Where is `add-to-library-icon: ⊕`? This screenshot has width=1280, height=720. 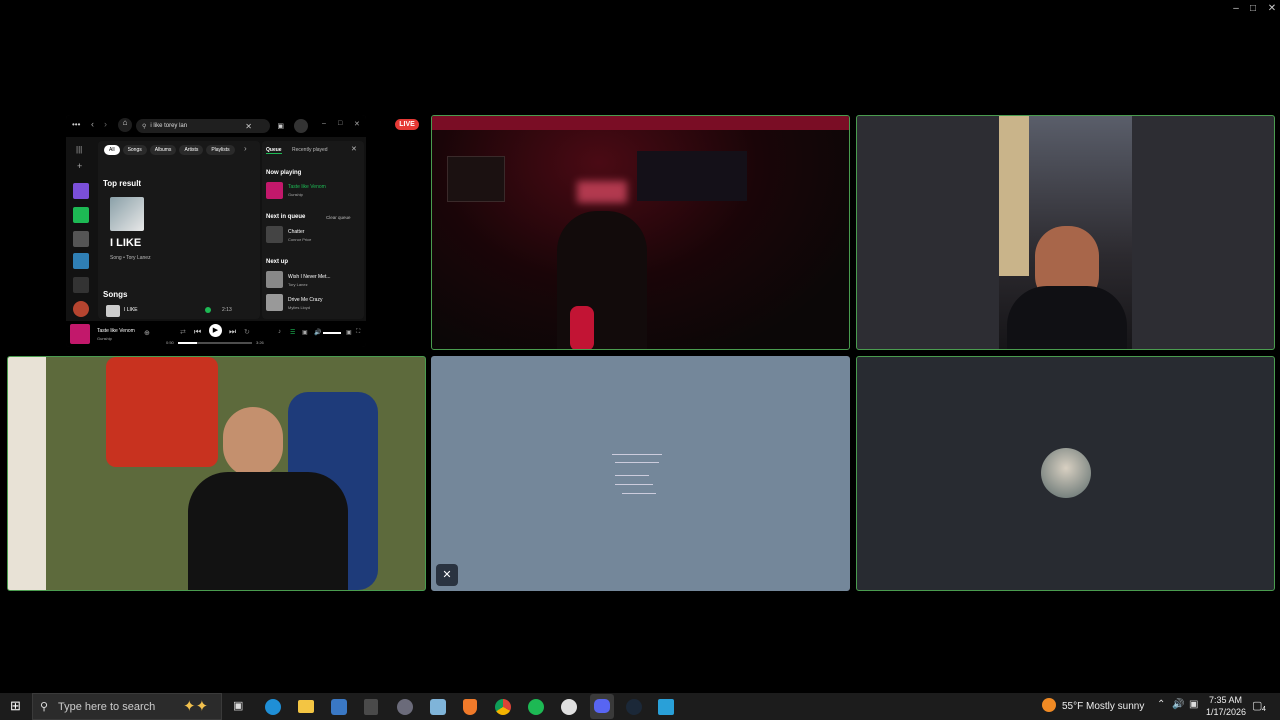
add-to-library-icon: ⊕ is located at coordinates (147, 333).